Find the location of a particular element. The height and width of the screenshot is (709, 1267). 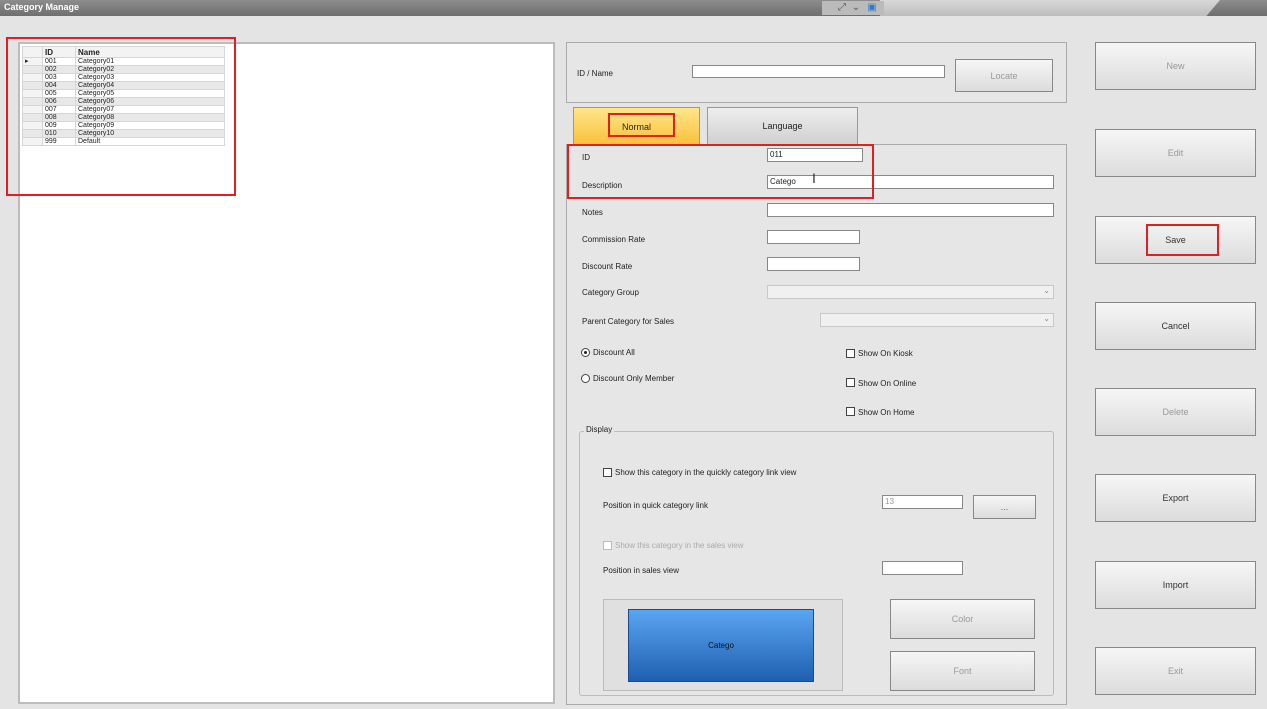

preview-label: Catego is located at coordinates (721, 645).